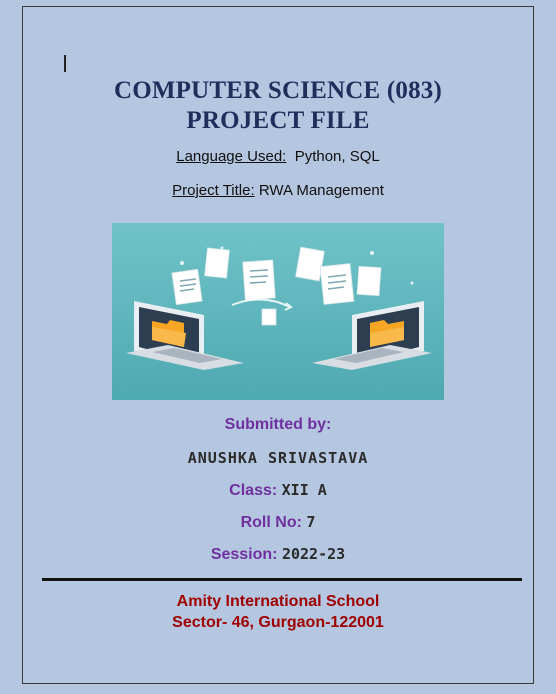  What do you see at coordinates (278, 90) in the screenshot?
I see `title-line-1: COMPUTER SCIENCE (083)` at bounding box center [278, 90].